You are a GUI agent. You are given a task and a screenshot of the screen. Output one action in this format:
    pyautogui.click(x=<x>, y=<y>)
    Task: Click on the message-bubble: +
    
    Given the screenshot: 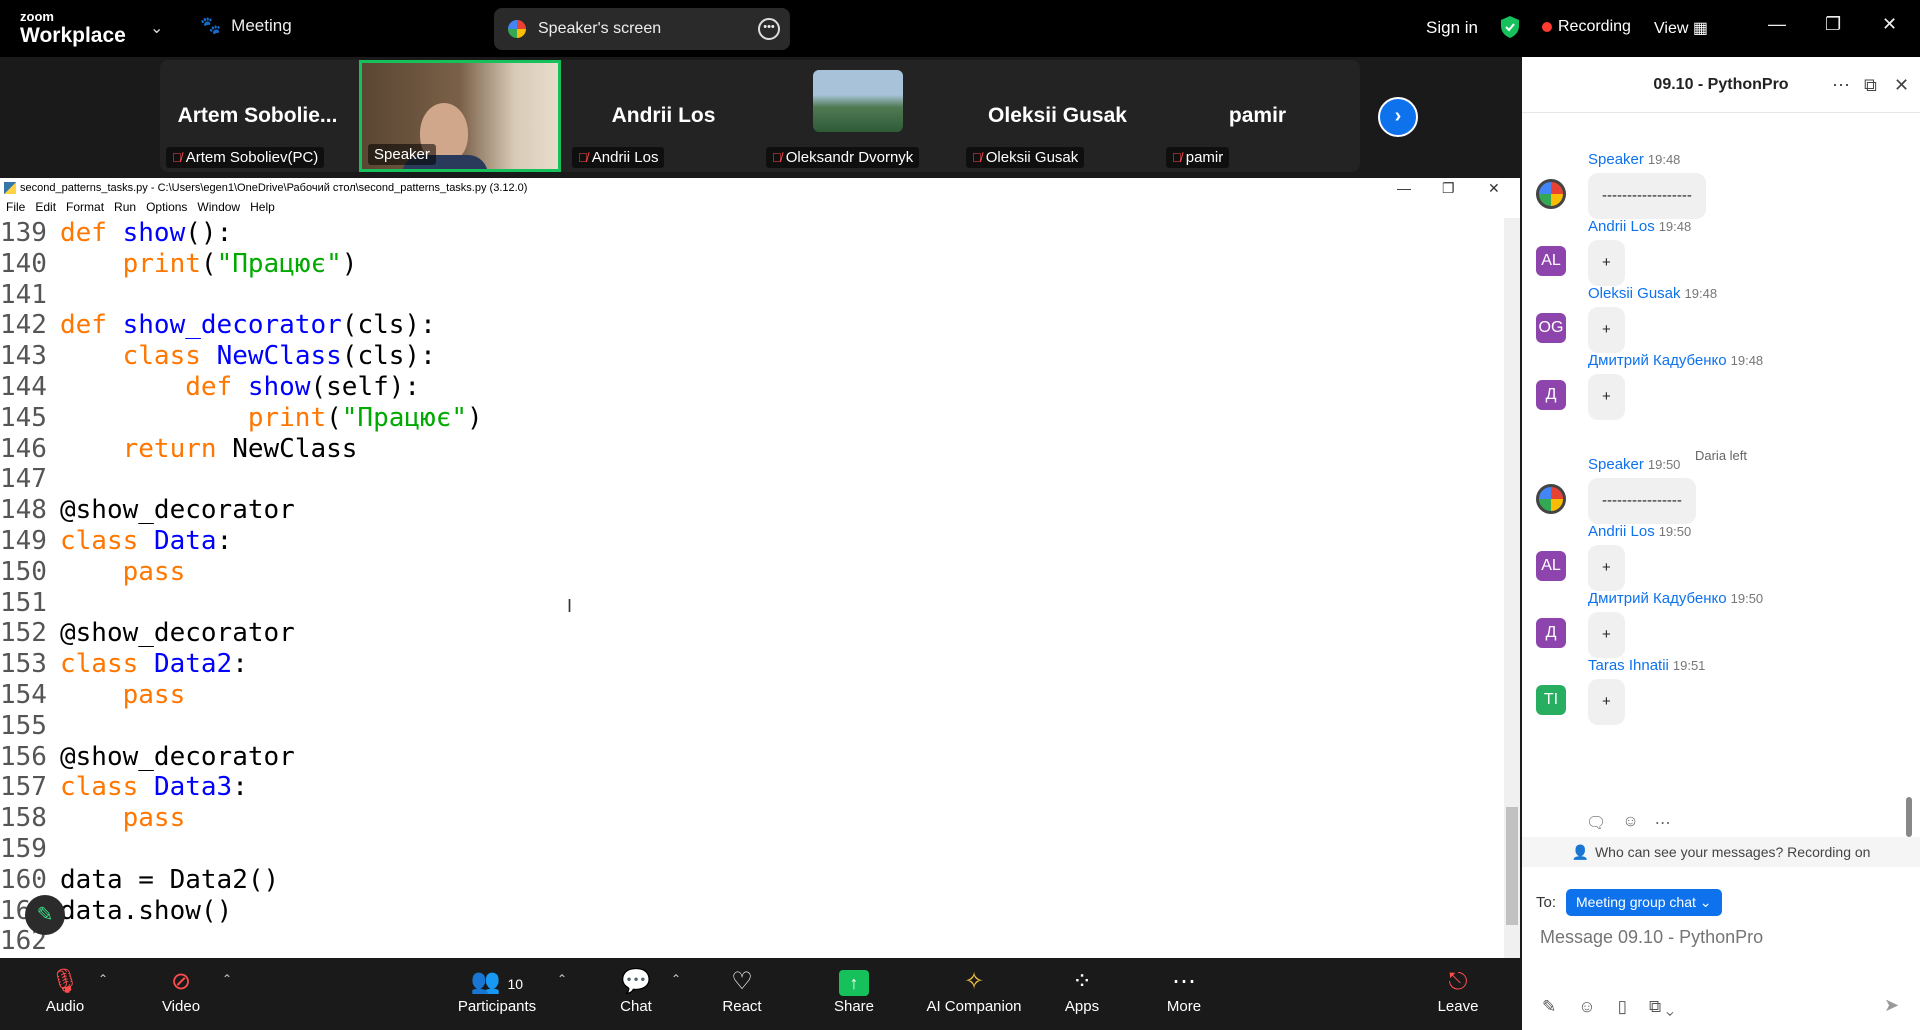 What is the action you would take?
    pyautogui.click(x=1606, y=330)
    